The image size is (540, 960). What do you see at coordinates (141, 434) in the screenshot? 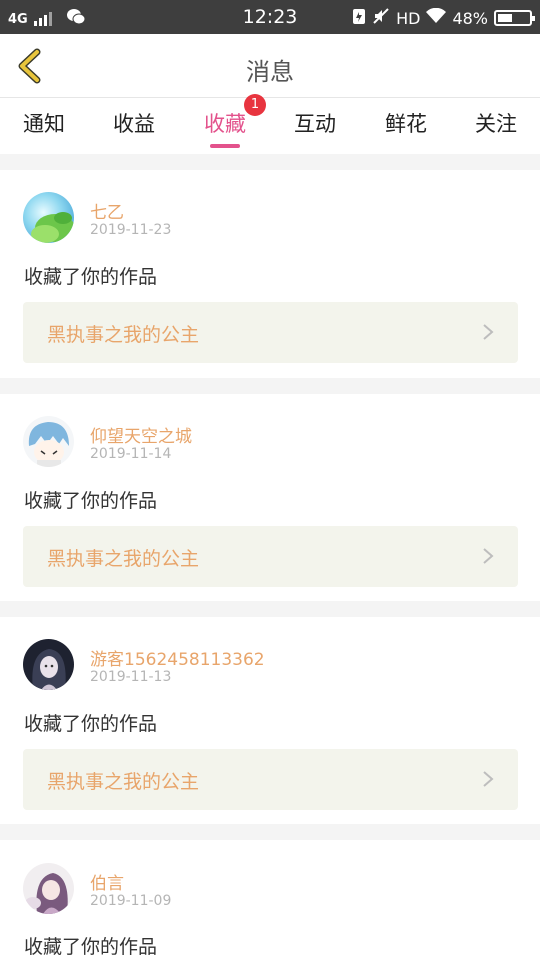
I see `username: 仰望天空之城` at bounding box center [141, 434].